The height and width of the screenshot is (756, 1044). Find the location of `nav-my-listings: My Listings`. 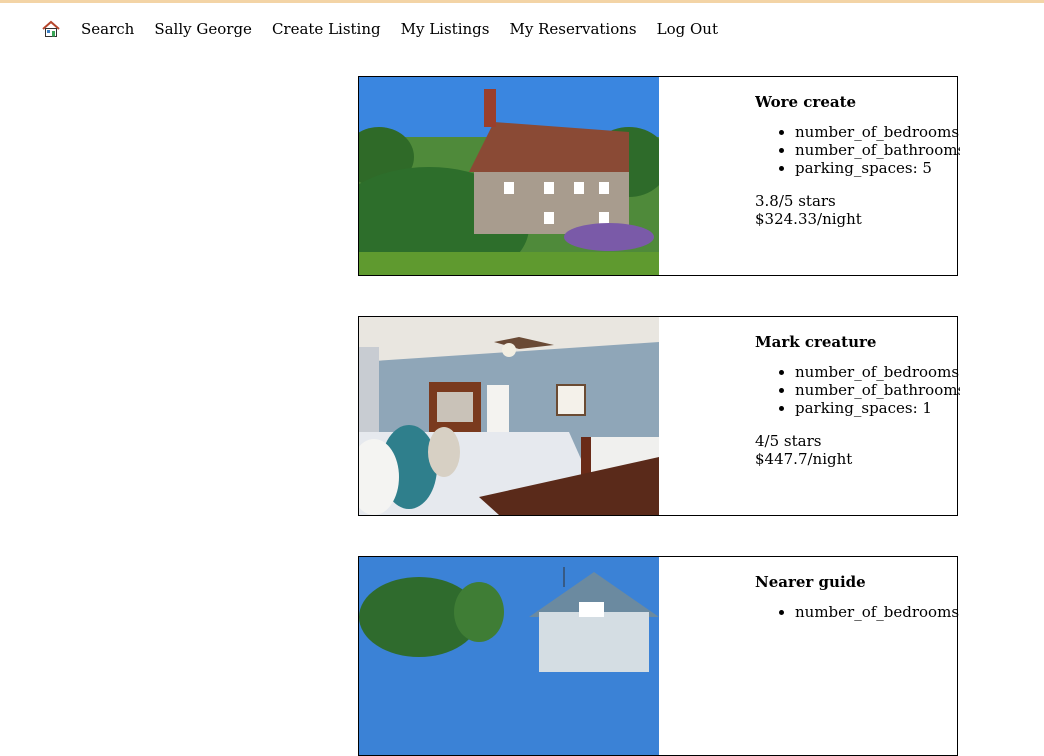

nav-my-listings: My Listings is located at coordinates (445, 29).